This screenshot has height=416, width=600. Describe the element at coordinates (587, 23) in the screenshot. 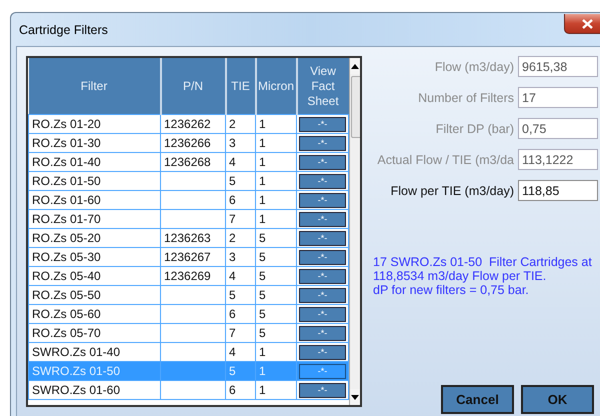

I see `close-icon` at that location.